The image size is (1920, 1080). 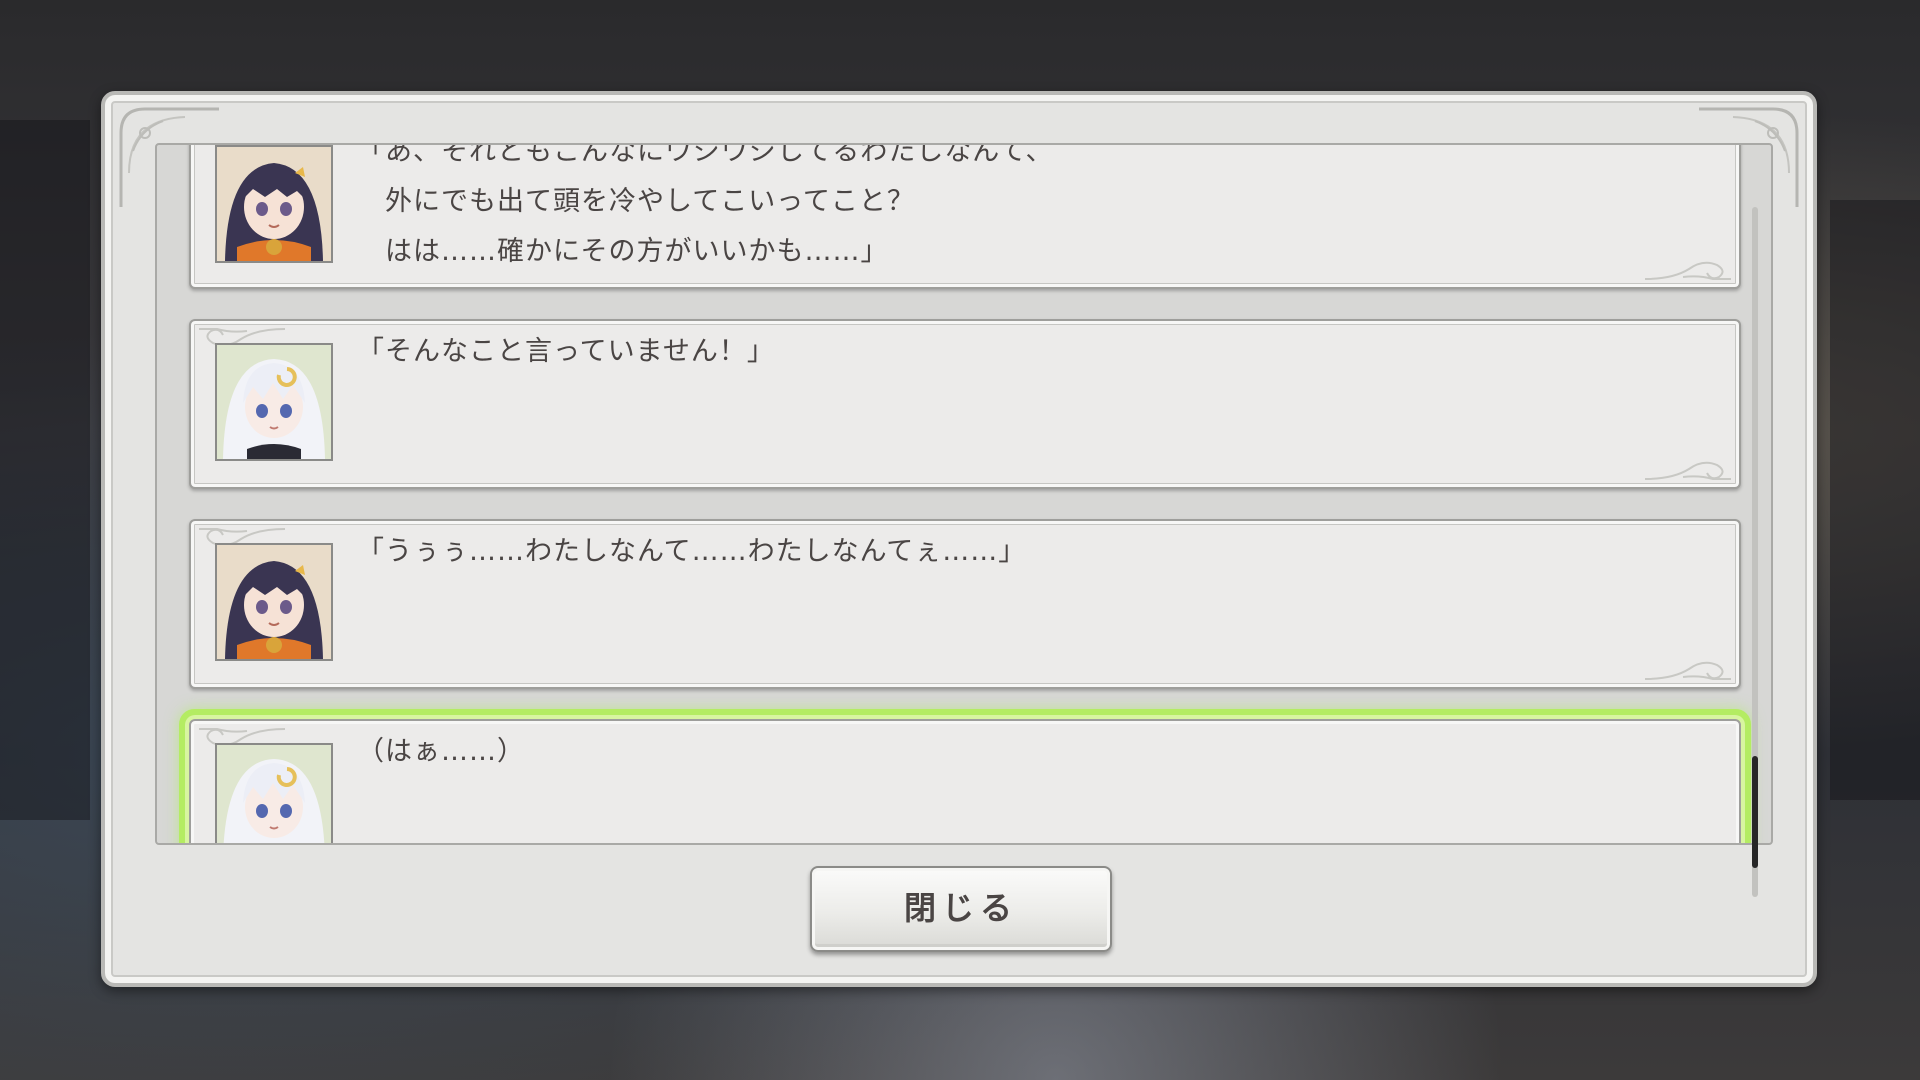 I want to click on log-entry-text: （はぁ……）, so click(x=441, y=751).